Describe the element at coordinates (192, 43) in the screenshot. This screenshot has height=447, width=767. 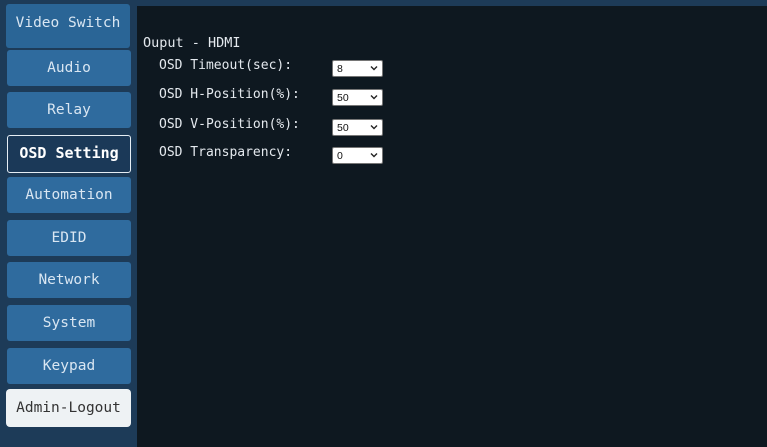
I see `section-title: Ouput - HDMI` at that location.